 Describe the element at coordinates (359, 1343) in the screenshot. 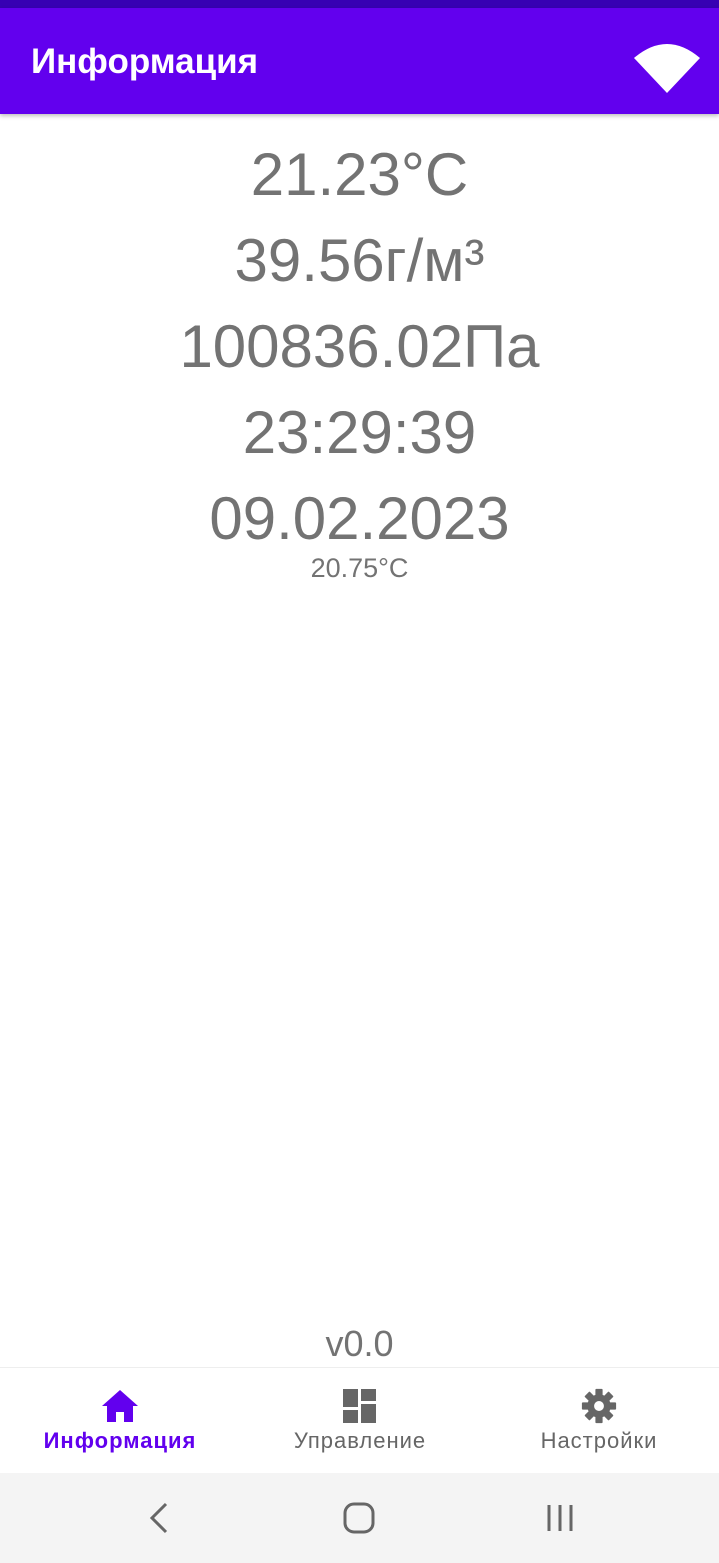

I see `version-label: v0.0` at that location.